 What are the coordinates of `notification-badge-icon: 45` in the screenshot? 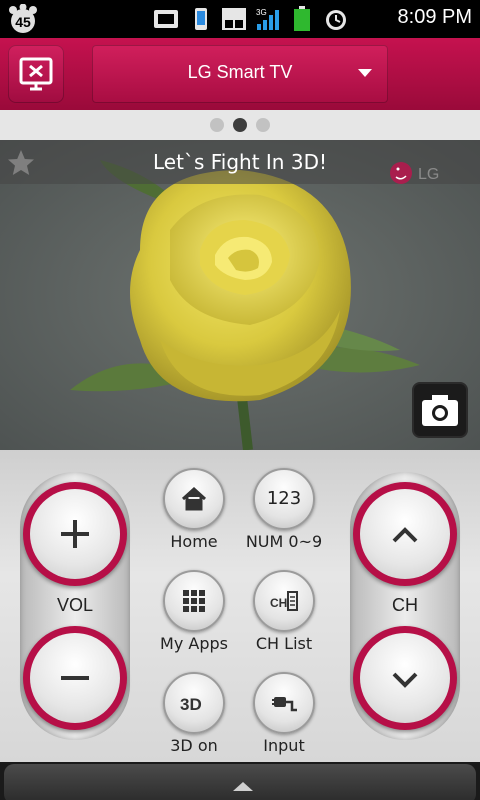 It's located at (23, 18).